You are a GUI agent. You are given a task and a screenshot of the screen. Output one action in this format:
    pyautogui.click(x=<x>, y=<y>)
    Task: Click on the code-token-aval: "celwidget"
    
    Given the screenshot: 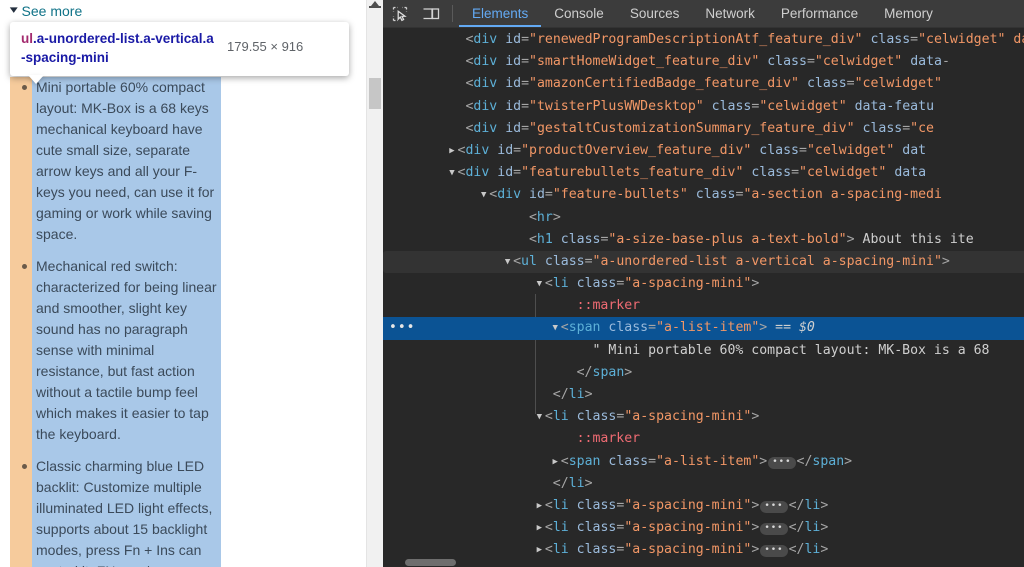 What is the action you would take?
    pyautogui.click(x=803, y=106)
    